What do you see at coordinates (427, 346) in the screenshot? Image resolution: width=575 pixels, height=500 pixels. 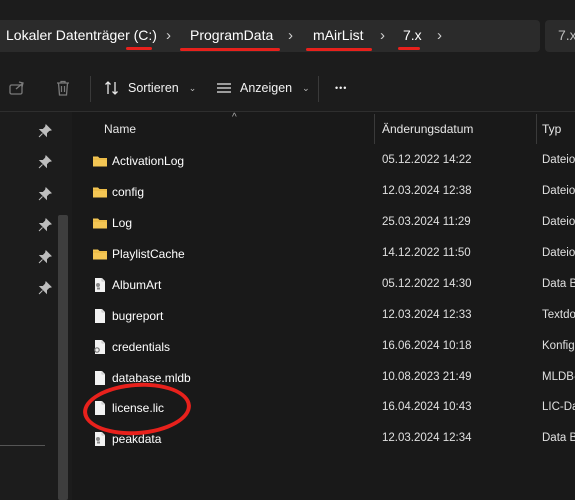 I see `file-date: 16.06.2024 10:18` at bounding box center [427, 346].